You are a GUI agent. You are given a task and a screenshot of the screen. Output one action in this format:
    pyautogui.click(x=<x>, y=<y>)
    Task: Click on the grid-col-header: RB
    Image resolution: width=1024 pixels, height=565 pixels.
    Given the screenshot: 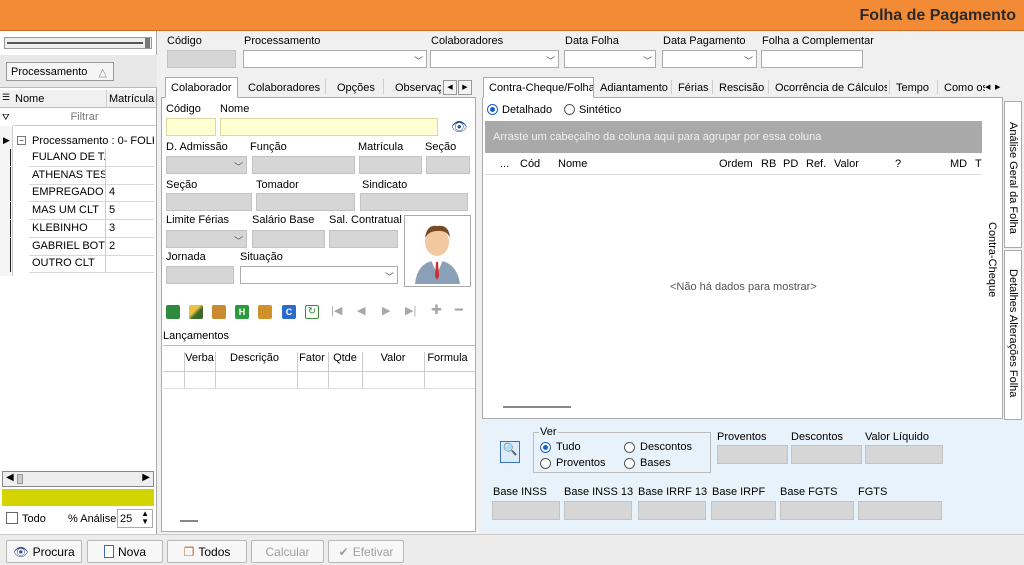 What is the action you would take?
    pyautogui.click(x=768, y=164)
    